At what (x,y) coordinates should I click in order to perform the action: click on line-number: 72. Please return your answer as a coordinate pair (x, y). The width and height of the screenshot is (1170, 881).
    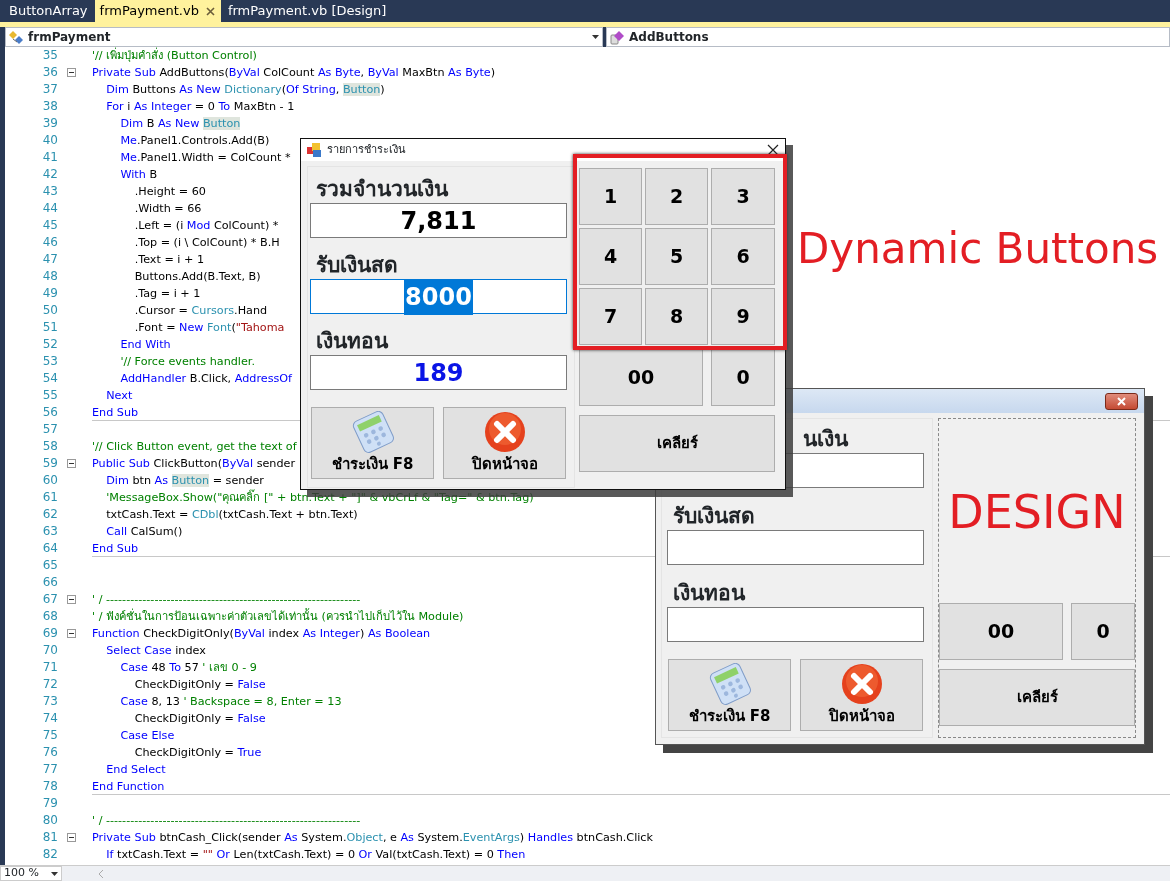
    Looking at the image, I should click on (50, 684).